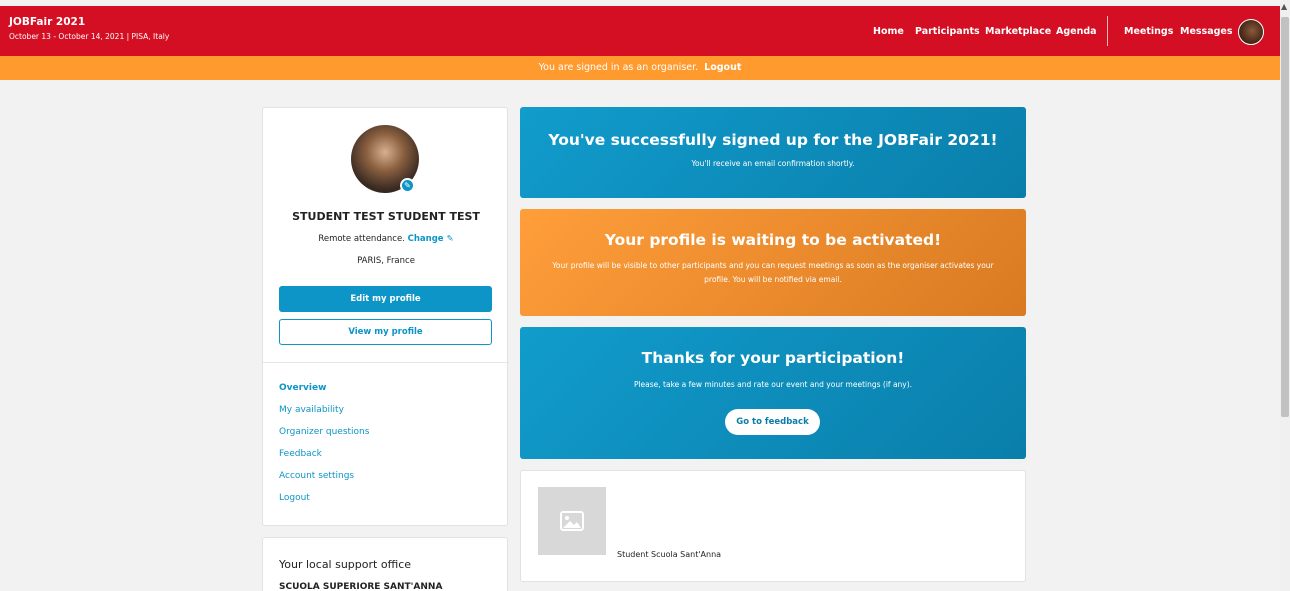  I want to click on nav-marketplace: Marketplace, so click(1018, 31).